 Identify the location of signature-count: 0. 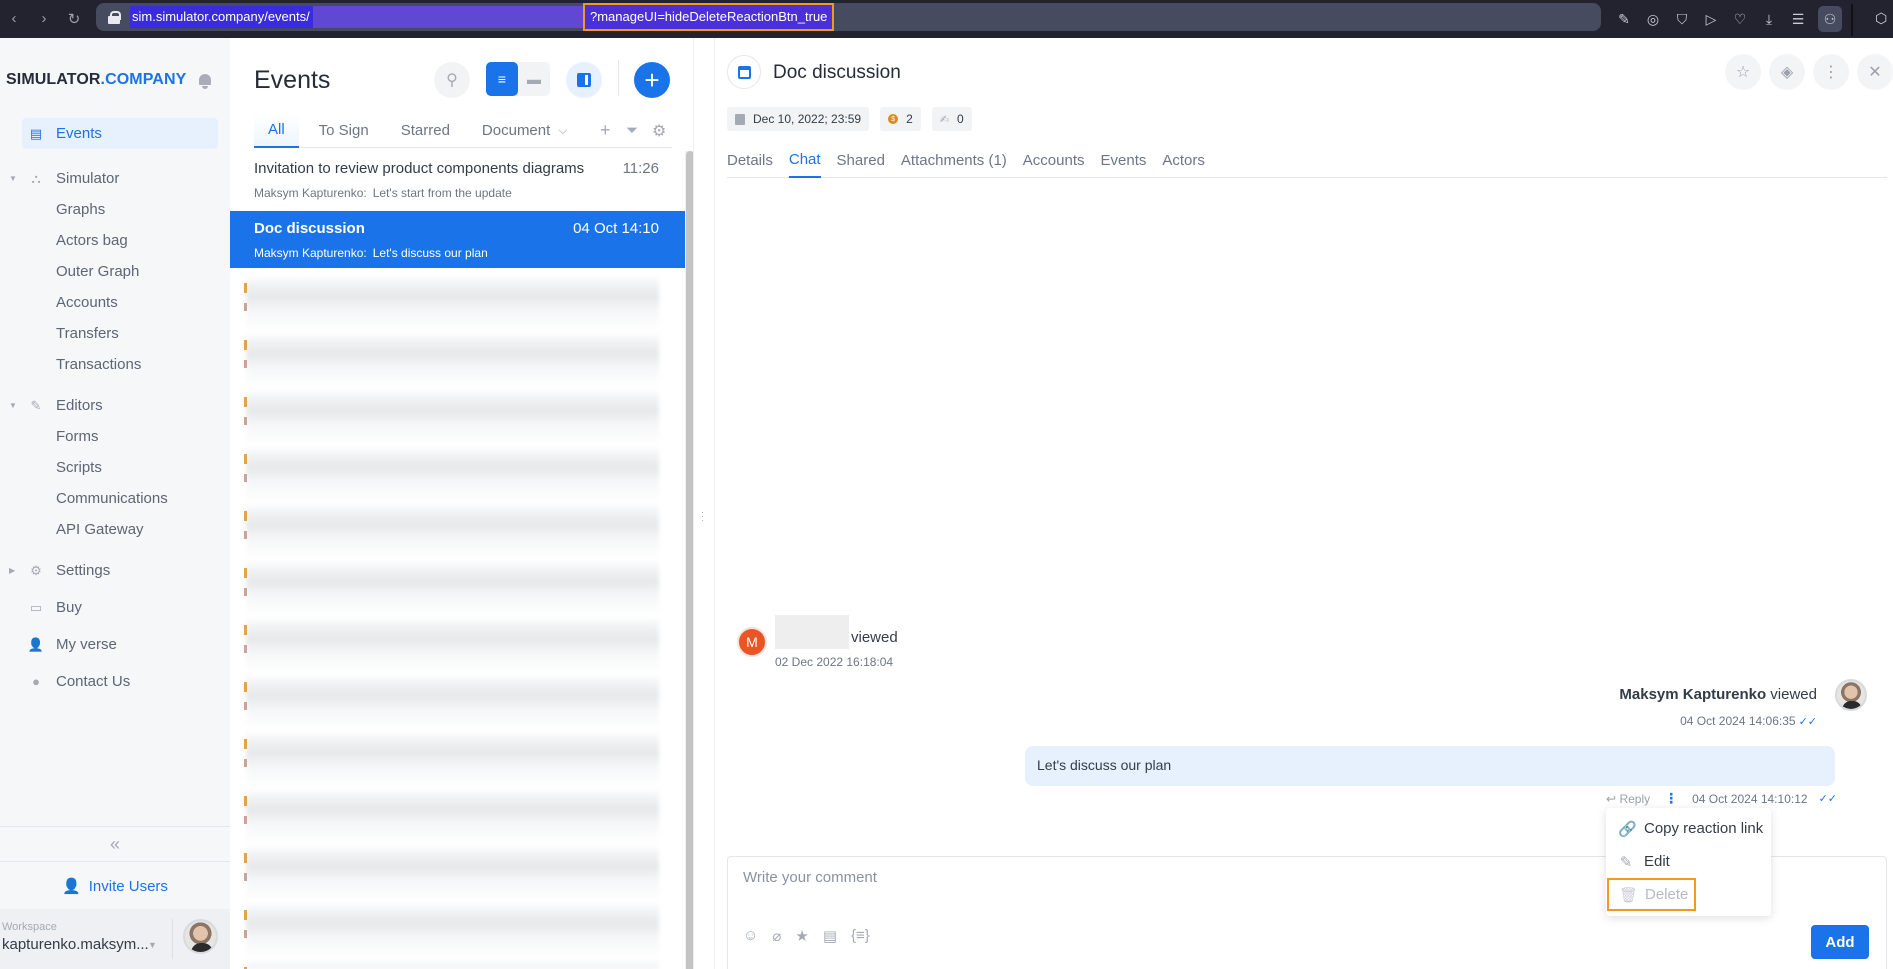
(960, 119).